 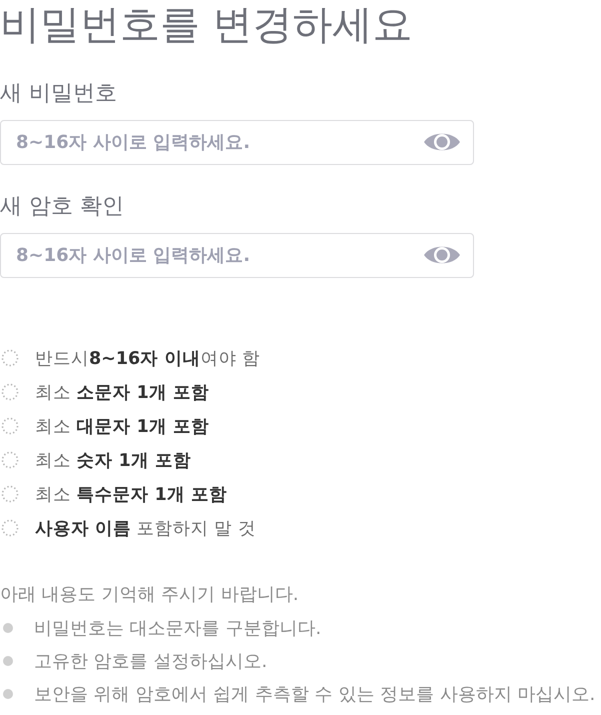 What do you see at coordinates (315, 694) in the screenshot?
I see `tip-text: 보안을 위해 암호에서 쉽게 추측할 수 있는 정보를 사용하지 마십시오.` at bounding box center [315, 694].